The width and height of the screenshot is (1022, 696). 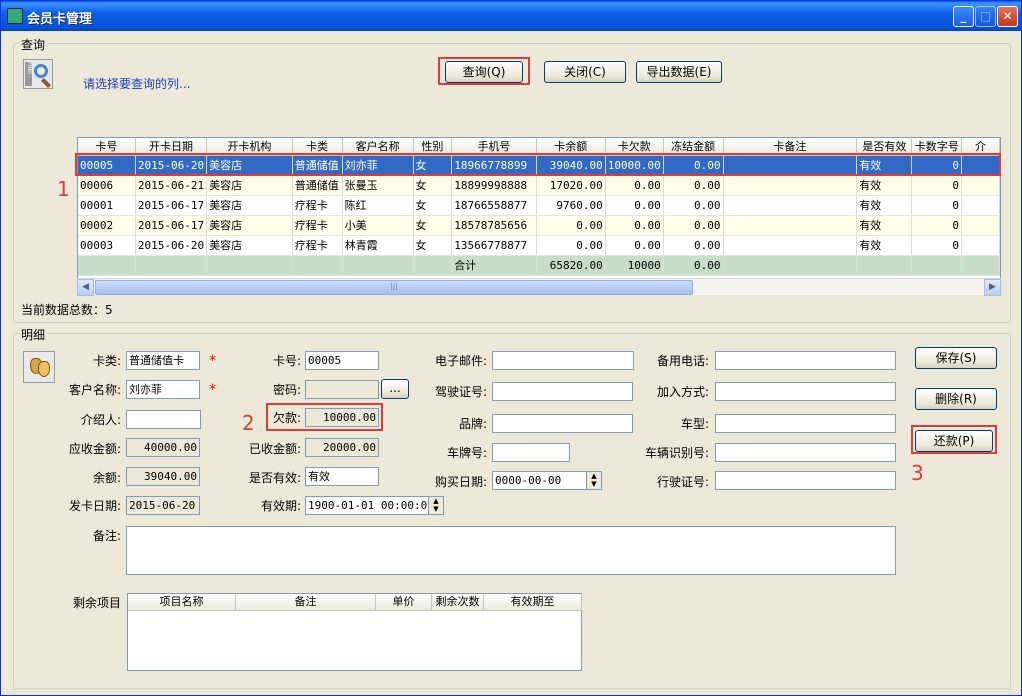 I want to click on annotation-1: 1, so click(x=63, y=189).